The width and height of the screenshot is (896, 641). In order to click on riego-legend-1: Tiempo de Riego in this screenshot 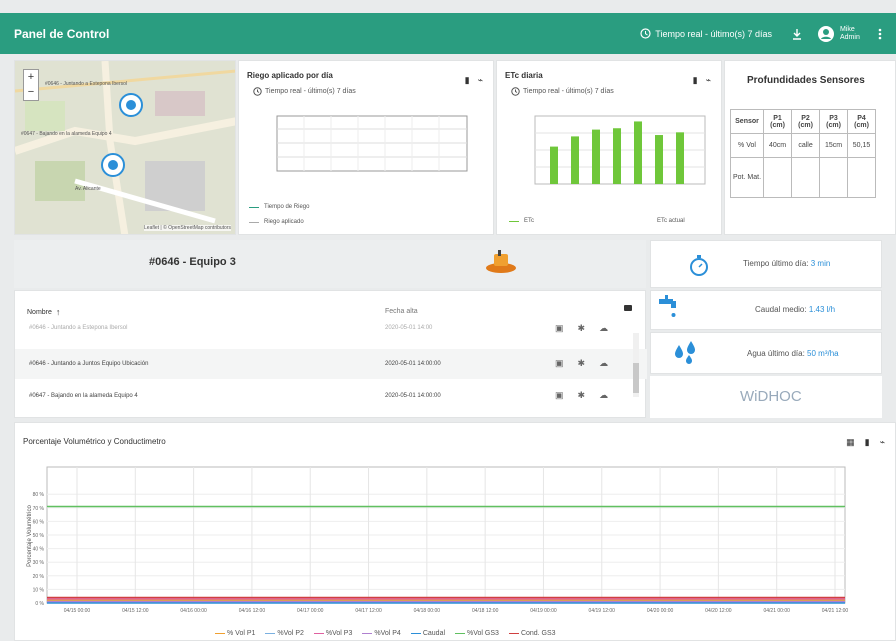, I will do `click(279, 207)`.